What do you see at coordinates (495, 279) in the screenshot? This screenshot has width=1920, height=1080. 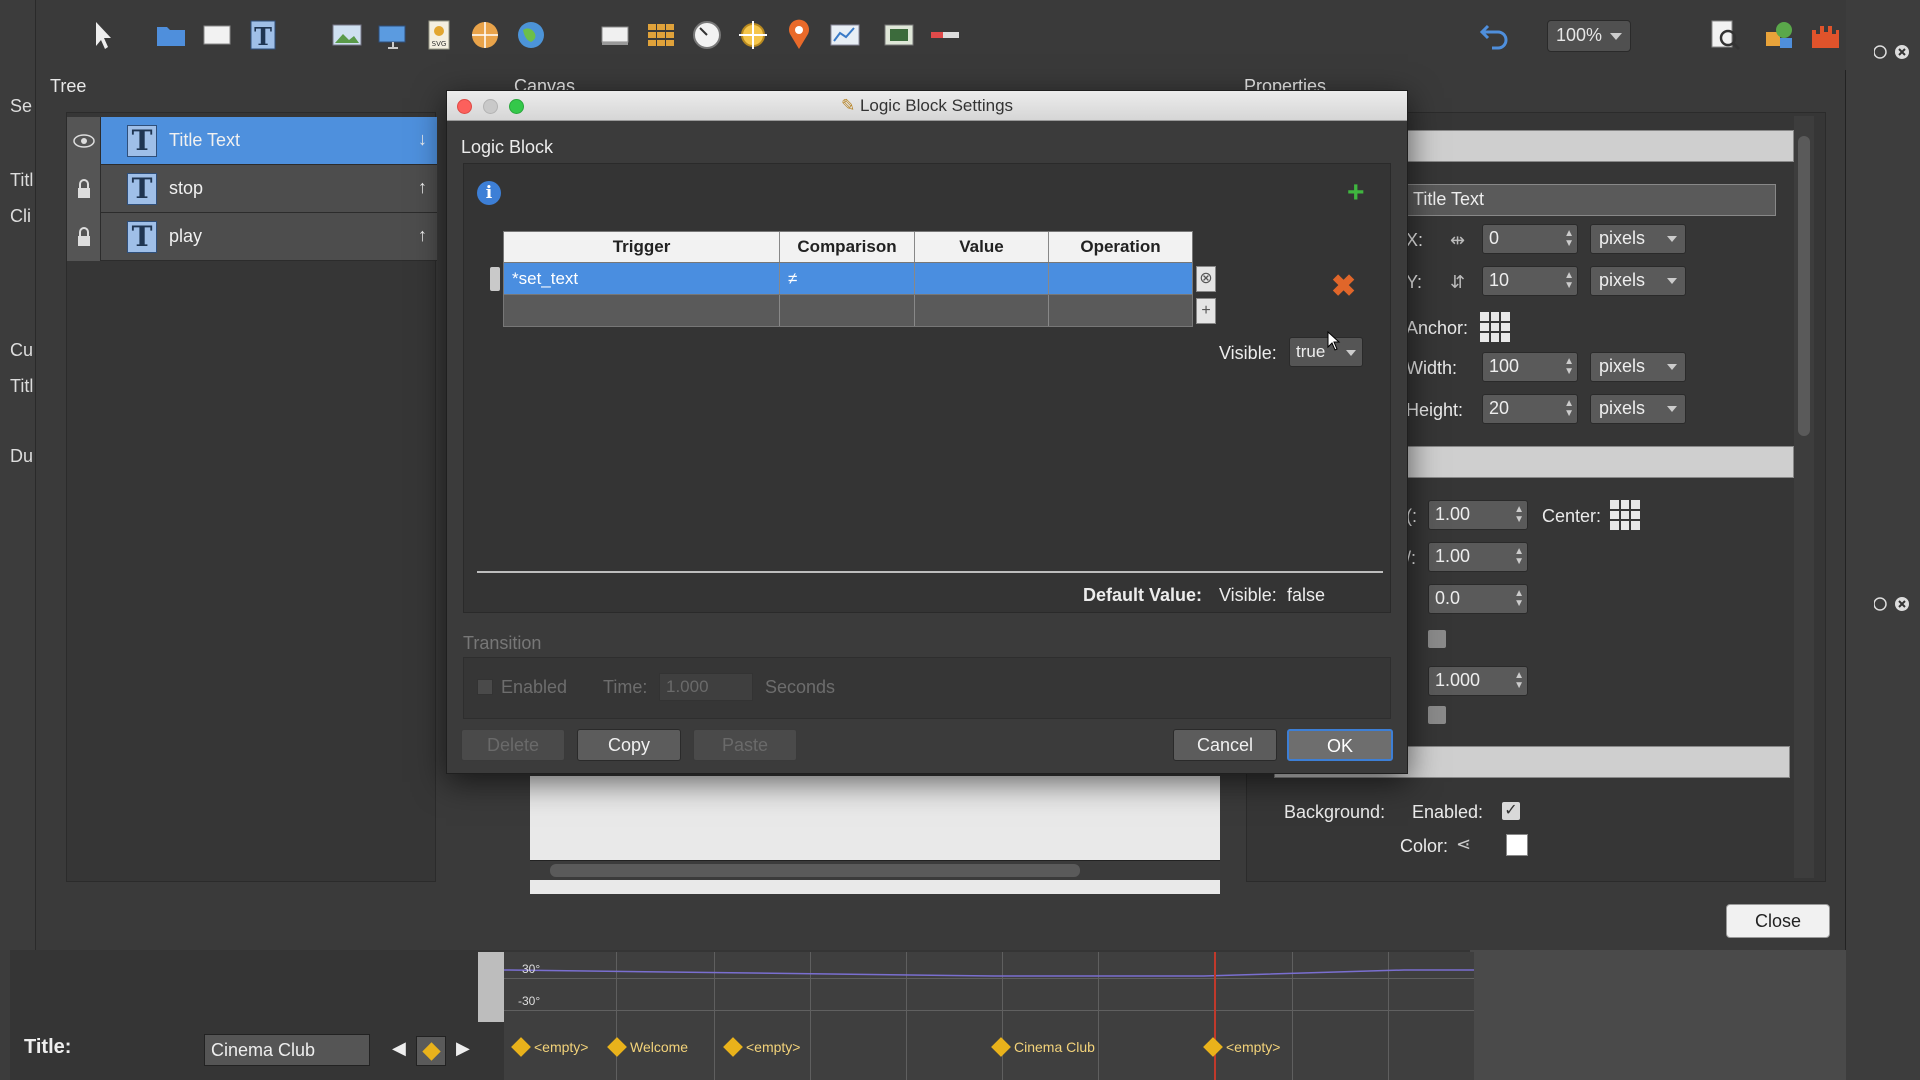 I see `drag-handle-icon` at bounding box center [495, 279].